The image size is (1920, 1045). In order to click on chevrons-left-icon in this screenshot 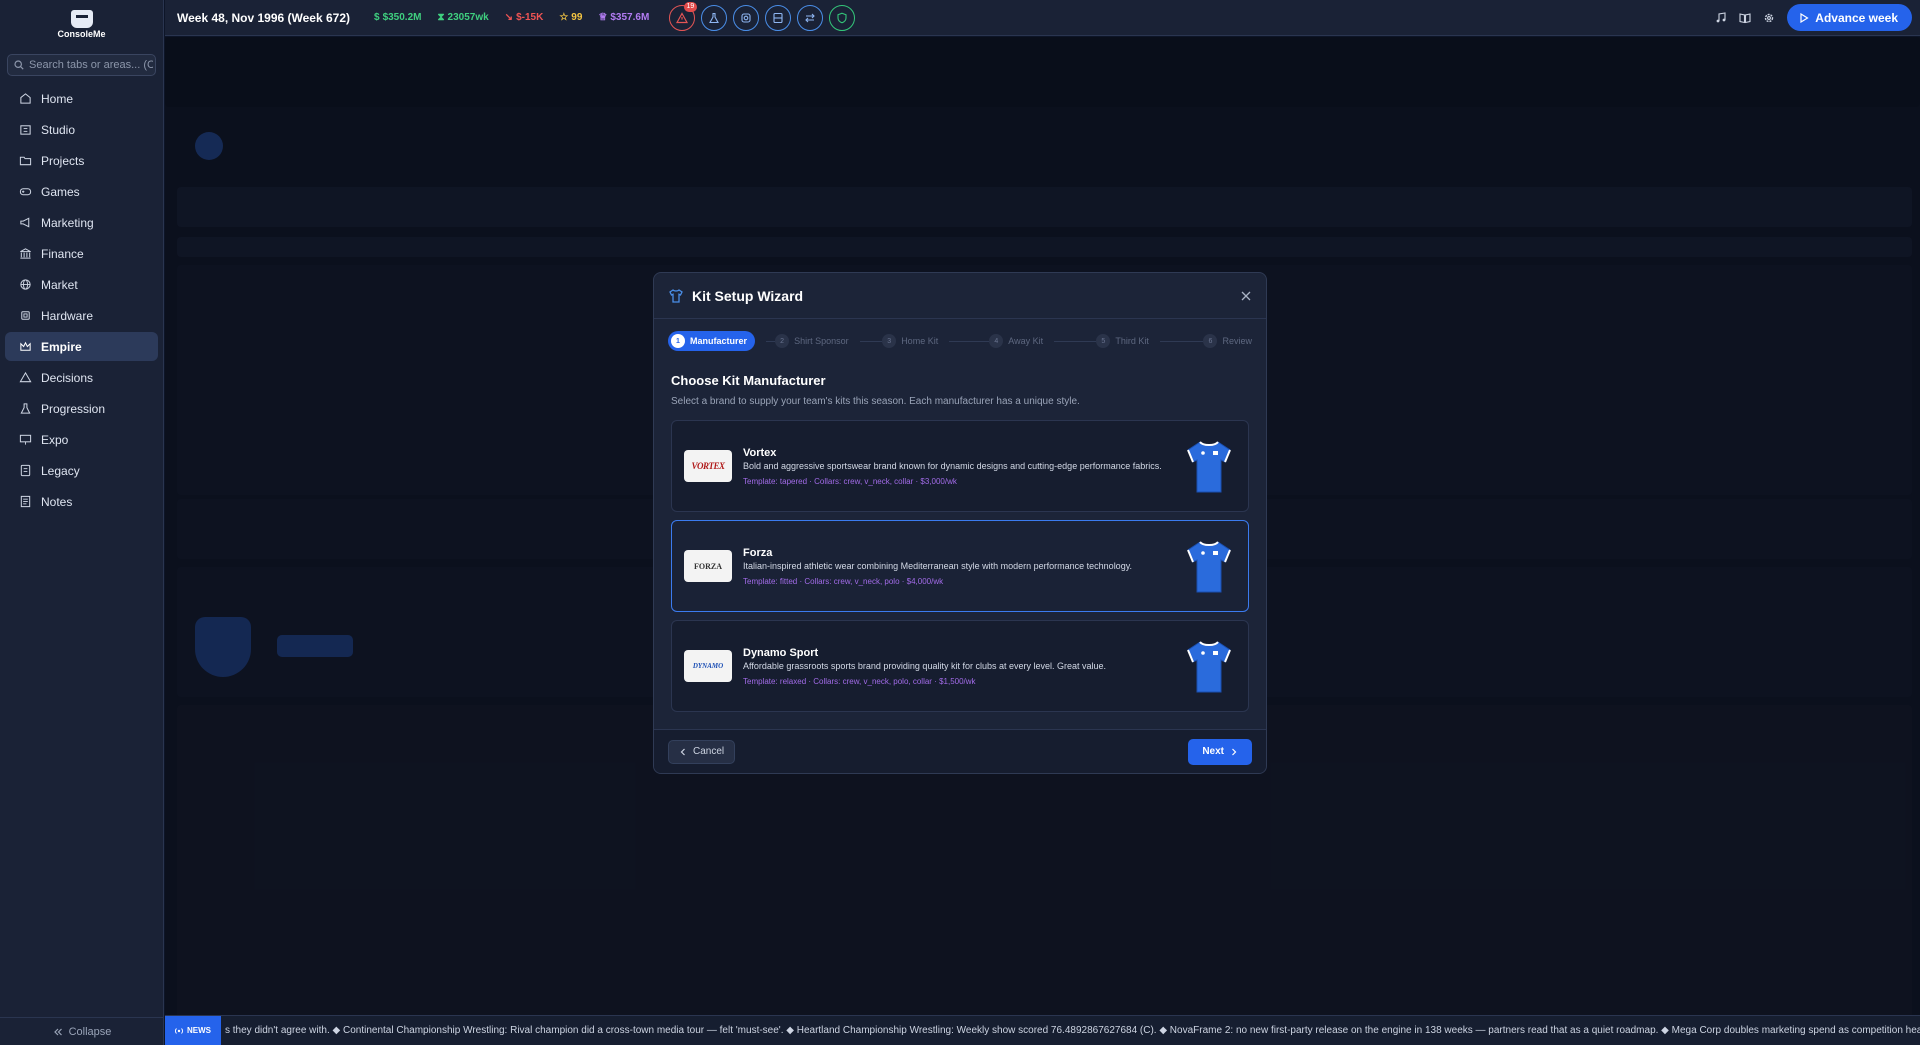, I will do `click(57, 1031)`.